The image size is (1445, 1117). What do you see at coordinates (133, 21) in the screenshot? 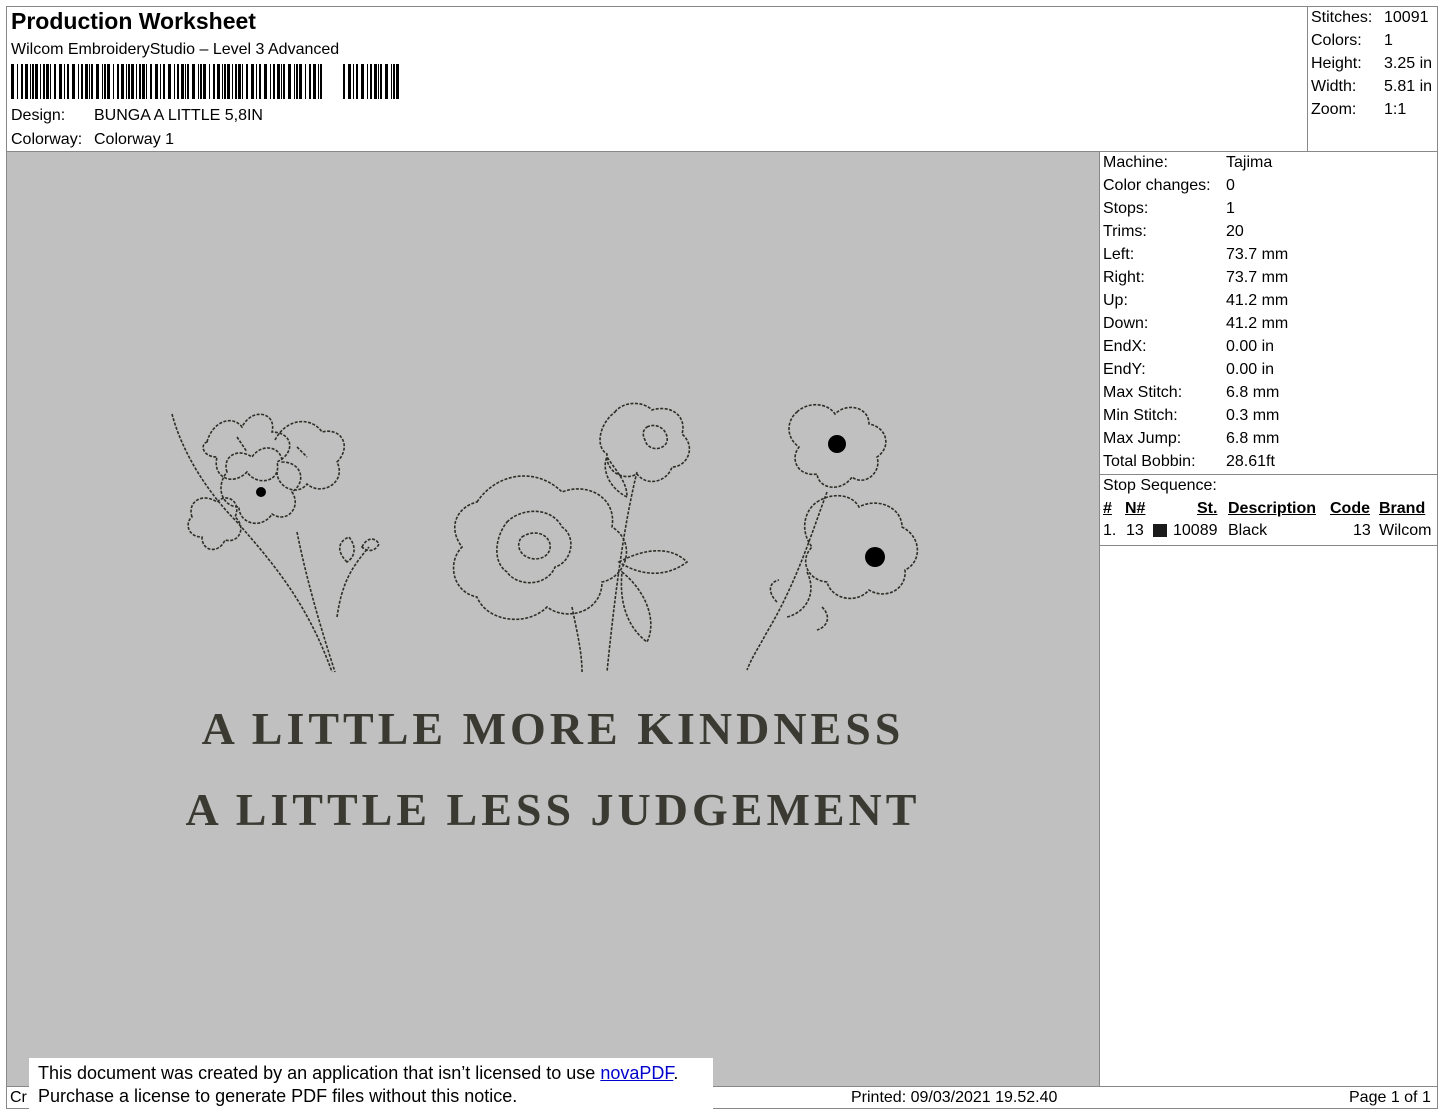
I see `page-title: Production Worksheet` at bounding box center [133, 21].